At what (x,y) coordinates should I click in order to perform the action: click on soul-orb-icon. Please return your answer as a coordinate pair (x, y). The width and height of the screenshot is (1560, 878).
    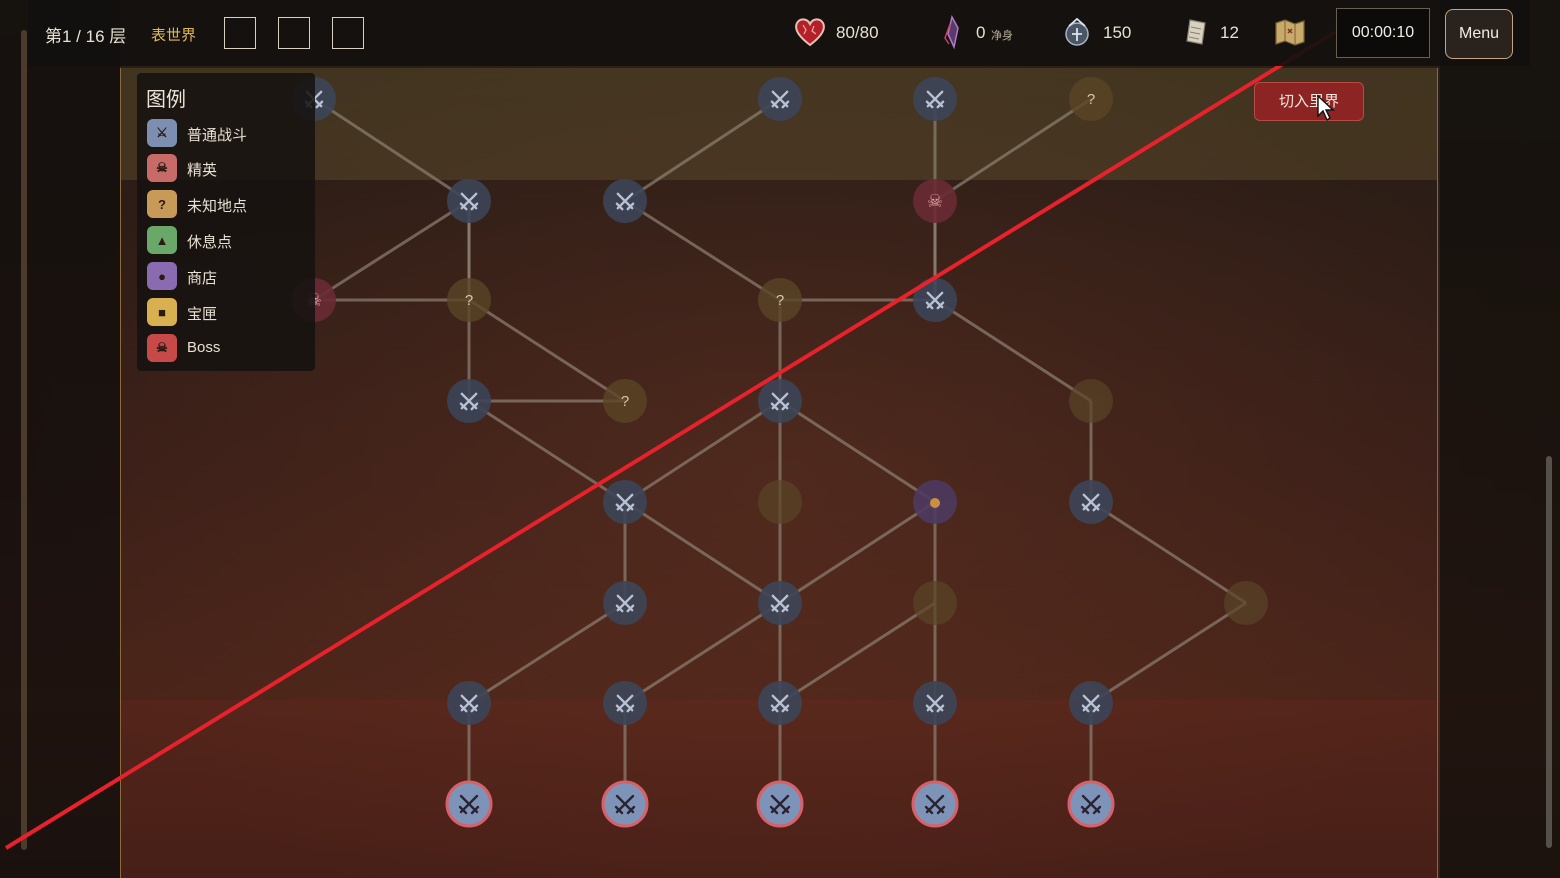
    Looking at the image, I should click on (1077, 31).